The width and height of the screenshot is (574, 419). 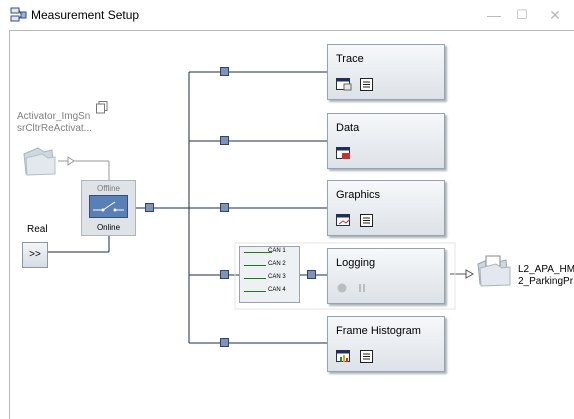 What do you see at coordinates (287, 15) in the screenshot?
I see `title-bar: Measurement Setup — ☐ ✕` at bounding box center [287, 15].